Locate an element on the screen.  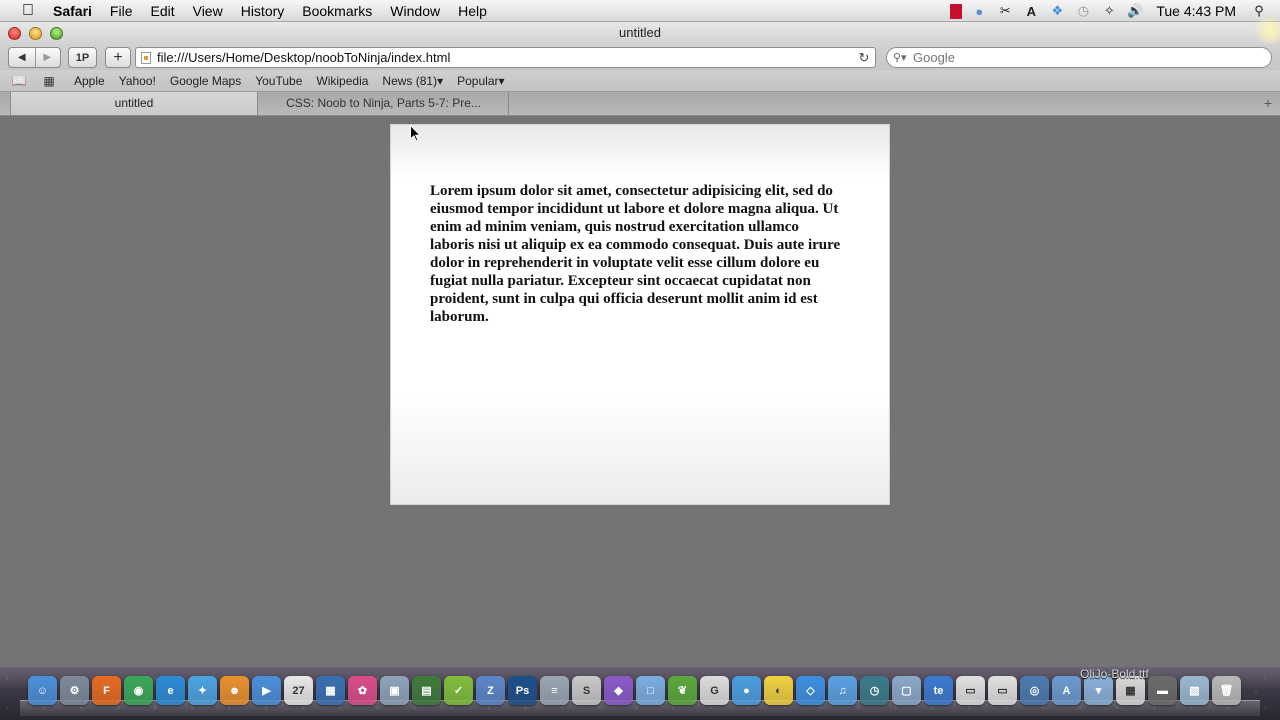
volume-icon: 🔊 is located at coordinates (1135, 11).